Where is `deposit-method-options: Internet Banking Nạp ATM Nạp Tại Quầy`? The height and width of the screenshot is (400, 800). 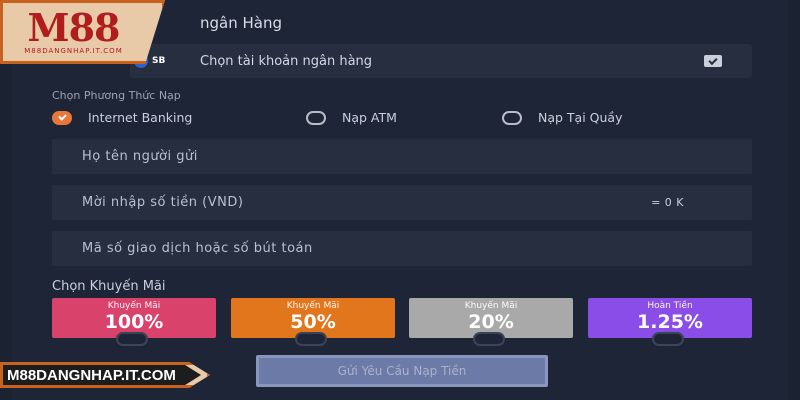
deposit-method-options: Internet Banking Nạp ATM Nạp Tại Quầy is located at coordinates (412, 119).